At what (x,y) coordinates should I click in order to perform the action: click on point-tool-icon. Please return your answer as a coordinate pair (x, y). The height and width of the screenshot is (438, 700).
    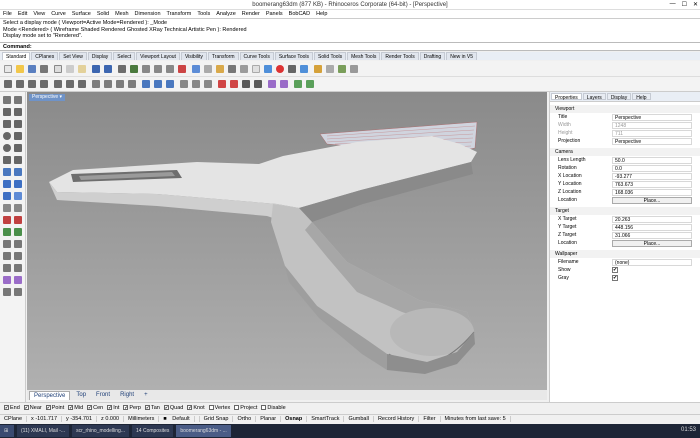
    Looking at the image, I should click on (18, 100).